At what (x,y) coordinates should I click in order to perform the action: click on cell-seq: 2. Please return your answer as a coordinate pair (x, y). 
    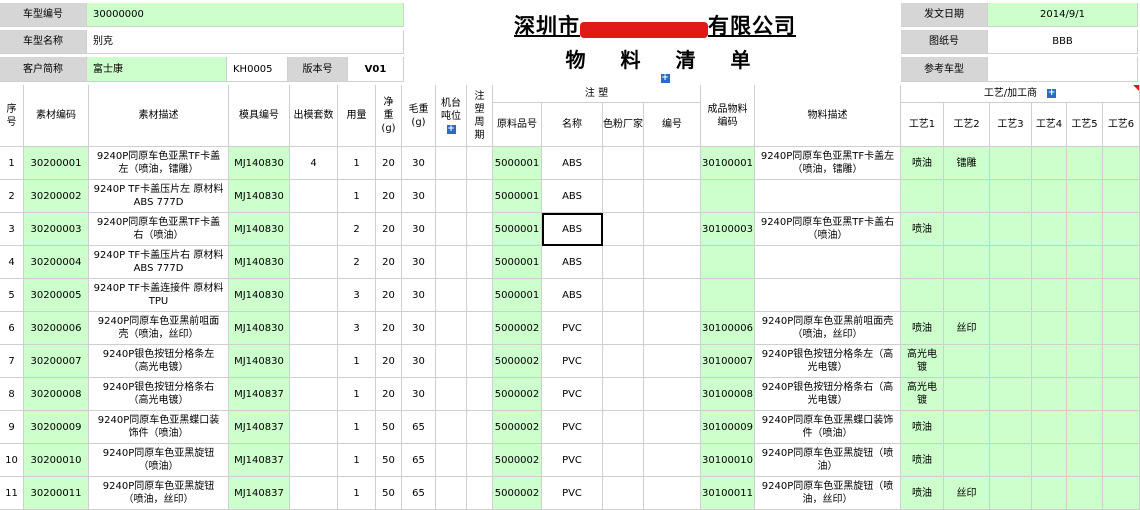
    Looking at the image, I should click on (12, 196).